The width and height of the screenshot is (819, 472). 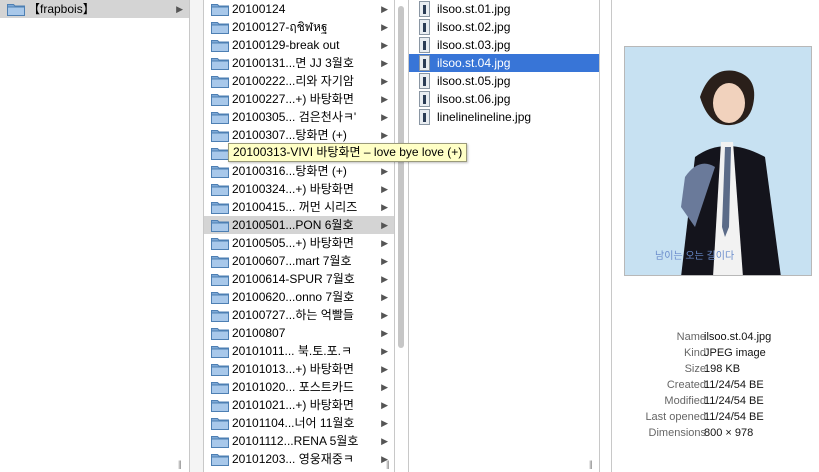 I want to click on folder-row: 20100607...mart 7월호 ▶, so click(x=299, y=261).